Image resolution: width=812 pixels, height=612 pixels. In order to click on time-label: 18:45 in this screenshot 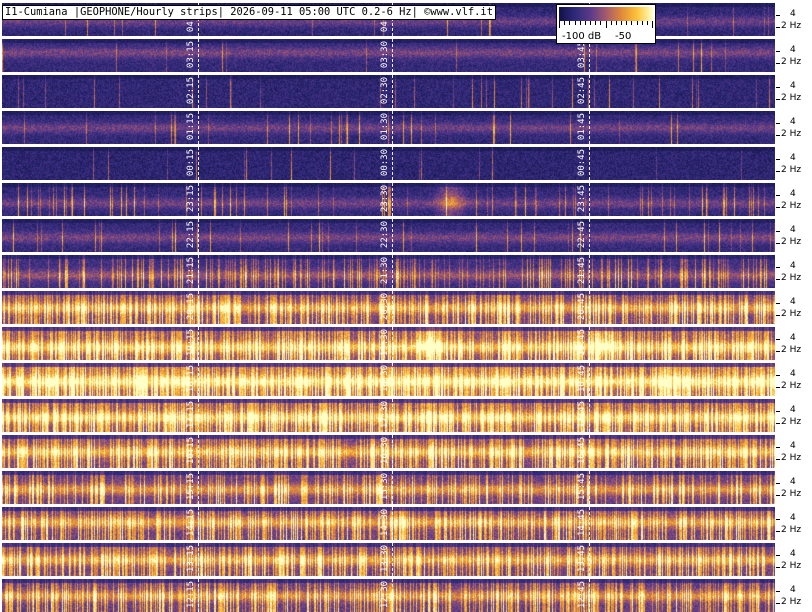, I will do `click(582, 379)`.